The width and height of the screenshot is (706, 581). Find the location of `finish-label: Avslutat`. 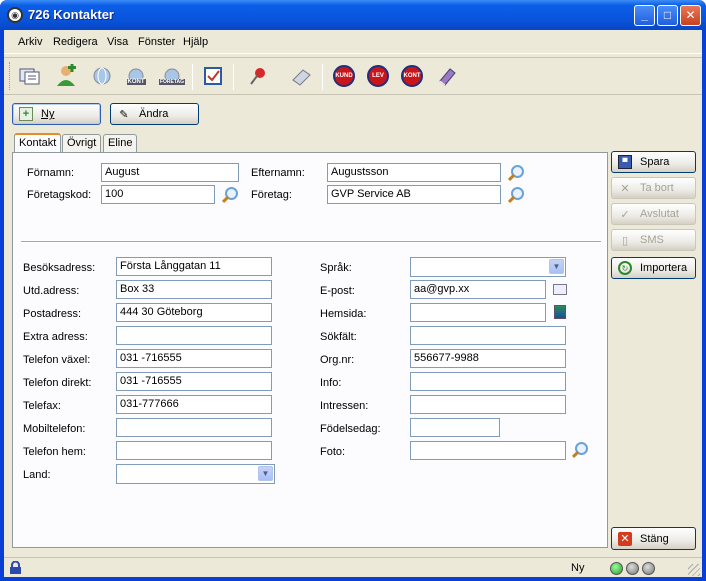

finish-label: Avslutat is located at coordinates (659, 214).